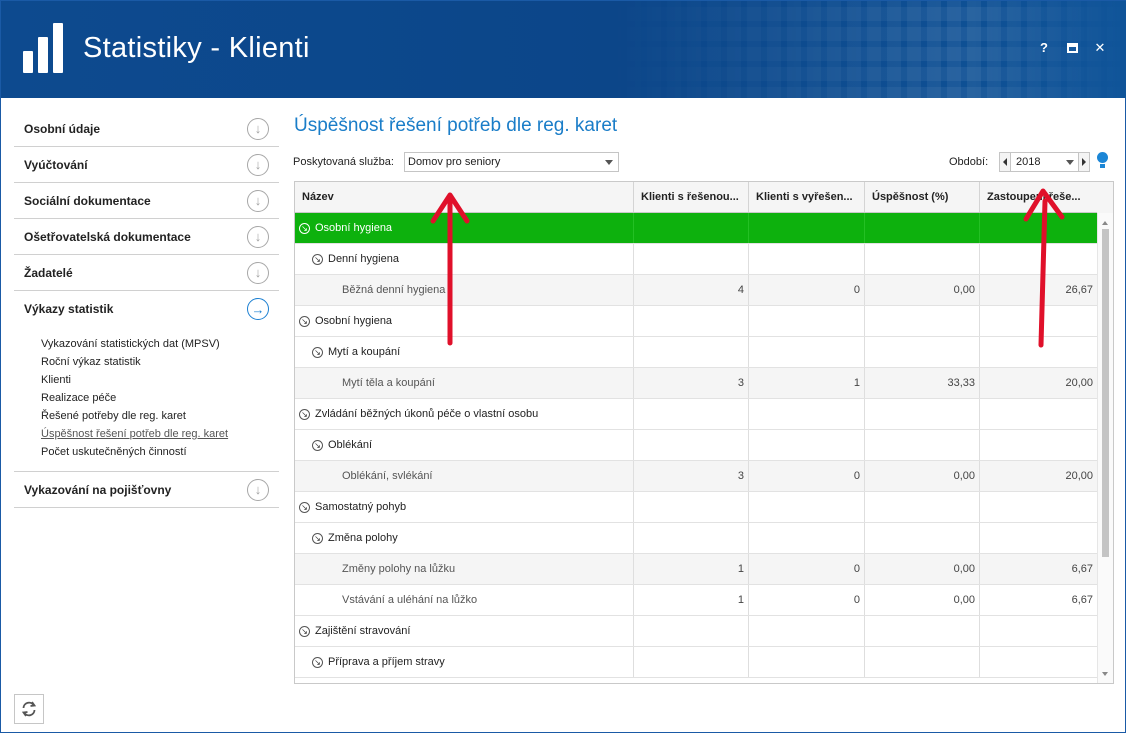 This screenshot has width=1126, height=733. What do you see at coordinates (696, 352) in the screenshot?
I see `table-row: ↘ Mytí a koupání` at bounding box center [696, 352].